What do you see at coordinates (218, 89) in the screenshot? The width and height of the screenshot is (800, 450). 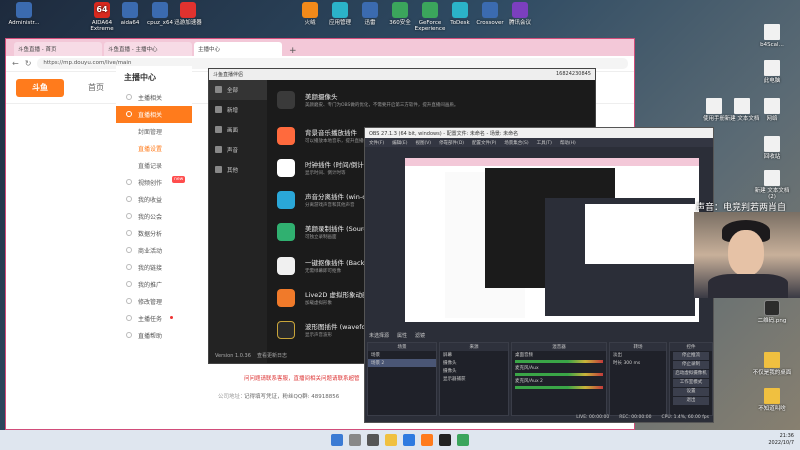 I see `grid-icon` at bounding box center [218, 89].